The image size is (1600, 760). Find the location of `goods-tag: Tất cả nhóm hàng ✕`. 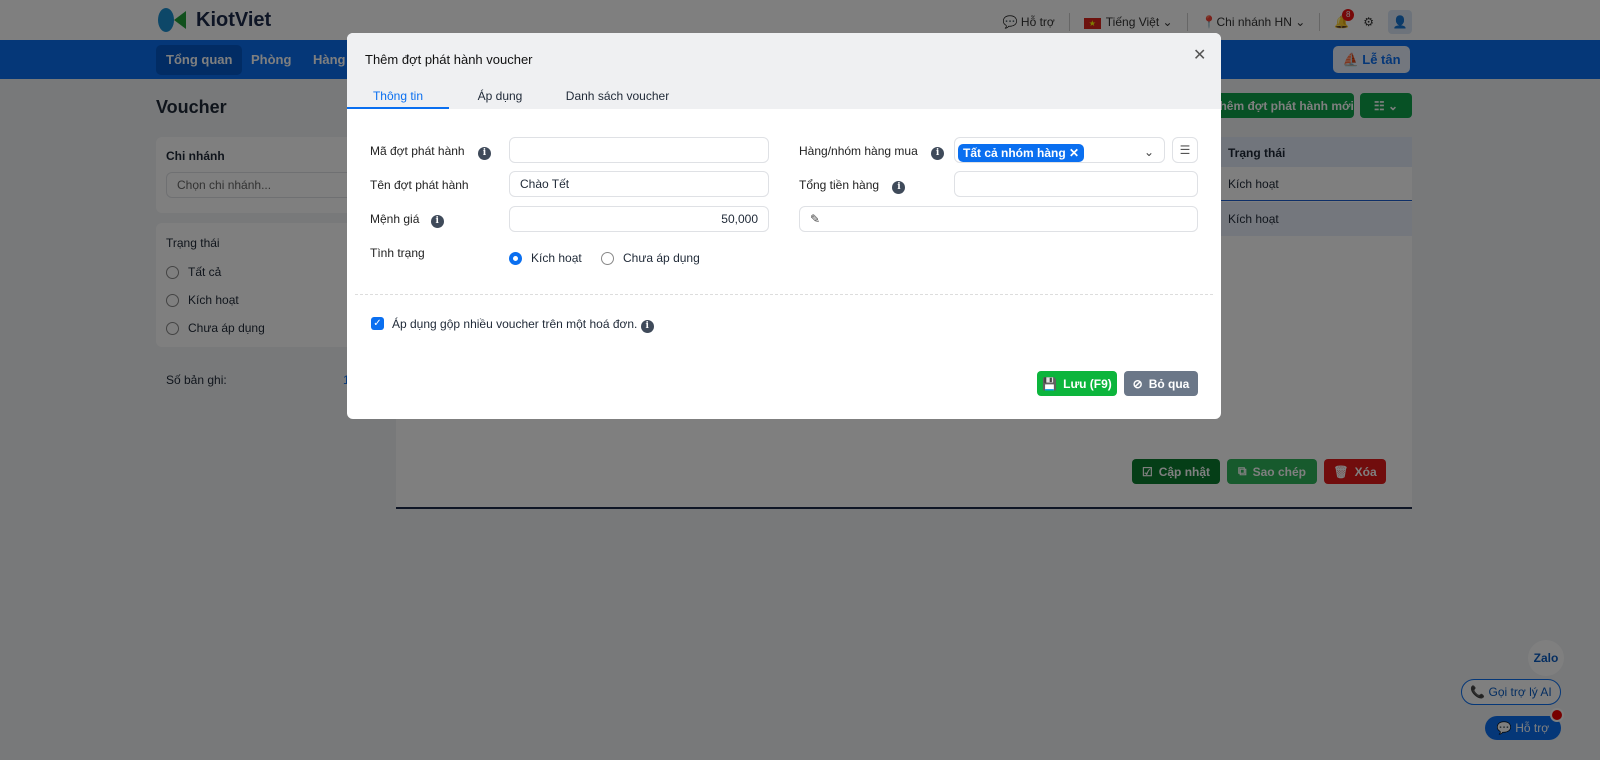

goods-tag: Tất cả nhóm hàng ✕ is located at coordinates (1021, 153).